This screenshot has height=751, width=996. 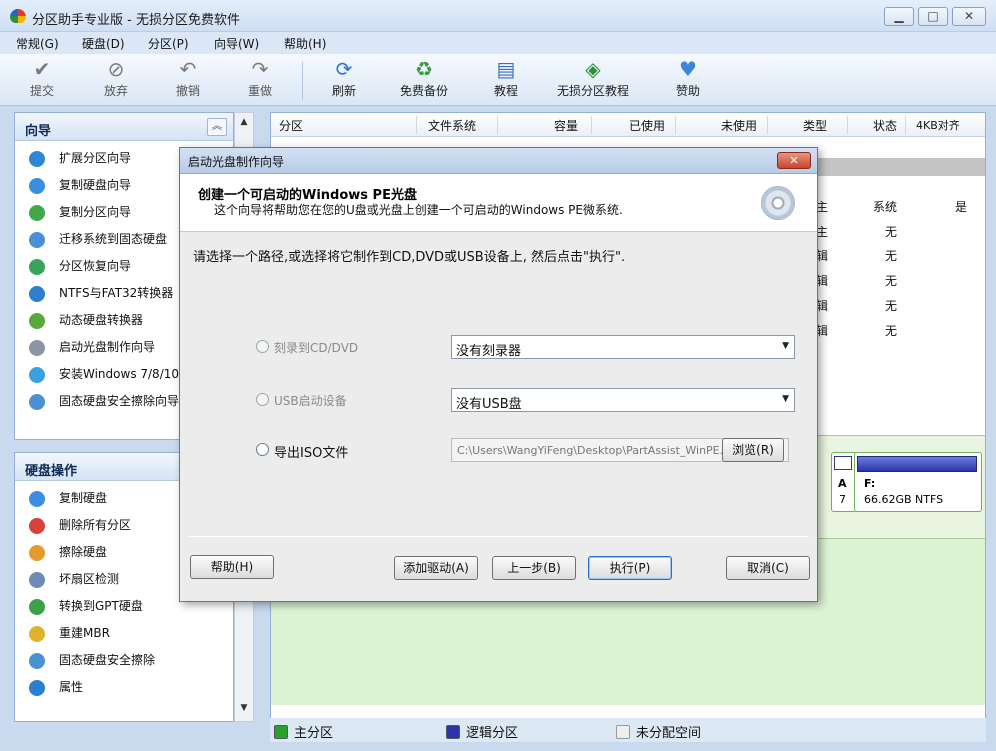 What do you see at coordinates (107, 660) in the screenshot?
I see `disk-item-label: 固态硬盘安全擦除` at bounding box center [107, 660].